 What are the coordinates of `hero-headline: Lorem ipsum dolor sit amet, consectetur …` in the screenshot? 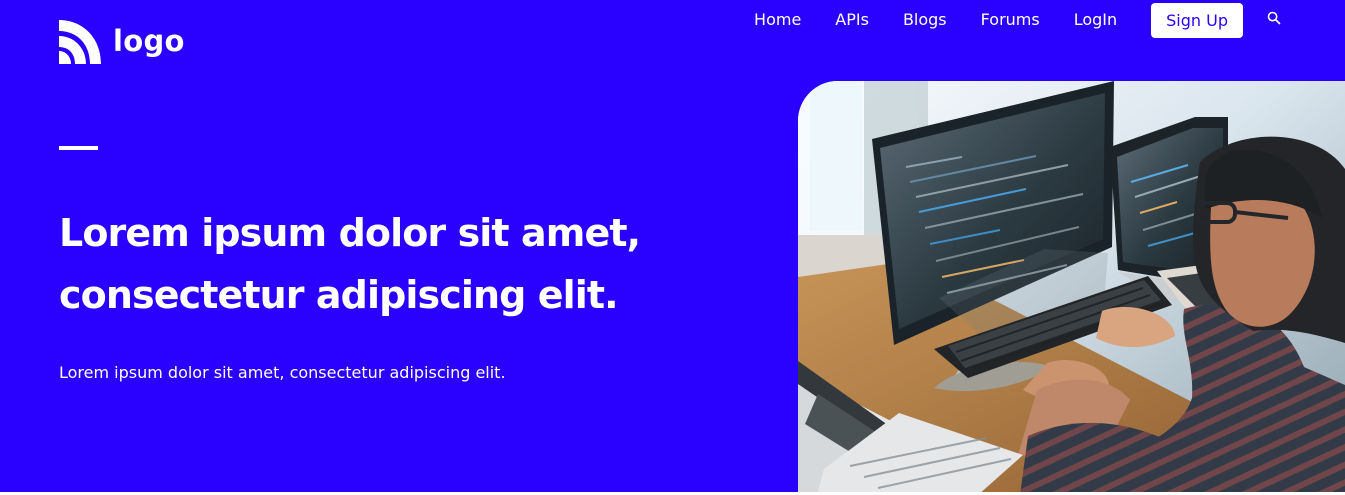 It's located at (350, 264).